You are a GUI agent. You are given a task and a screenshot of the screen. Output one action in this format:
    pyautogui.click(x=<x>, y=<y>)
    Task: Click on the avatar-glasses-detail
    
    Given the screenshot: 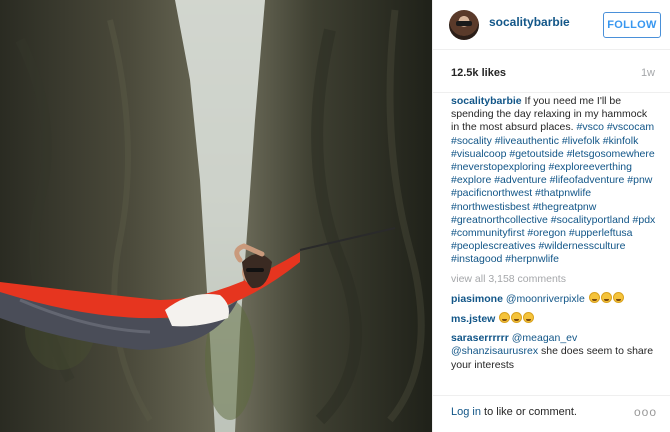 What is the action you would take?
    pyautogui.click(x=464, y=23)
    